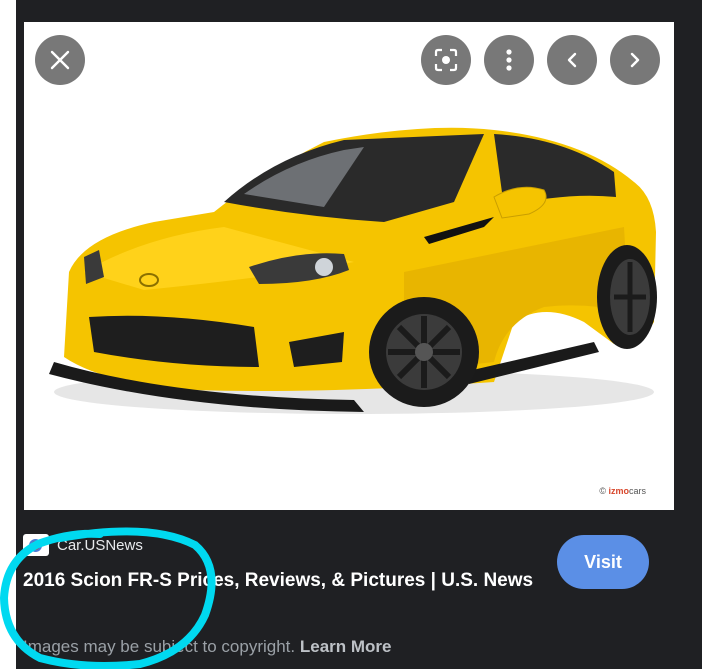  What do you see at coordinates (602, 491) in the screenshot?
I see `watermark-symbol: ©` at bounding box center [602, 491].